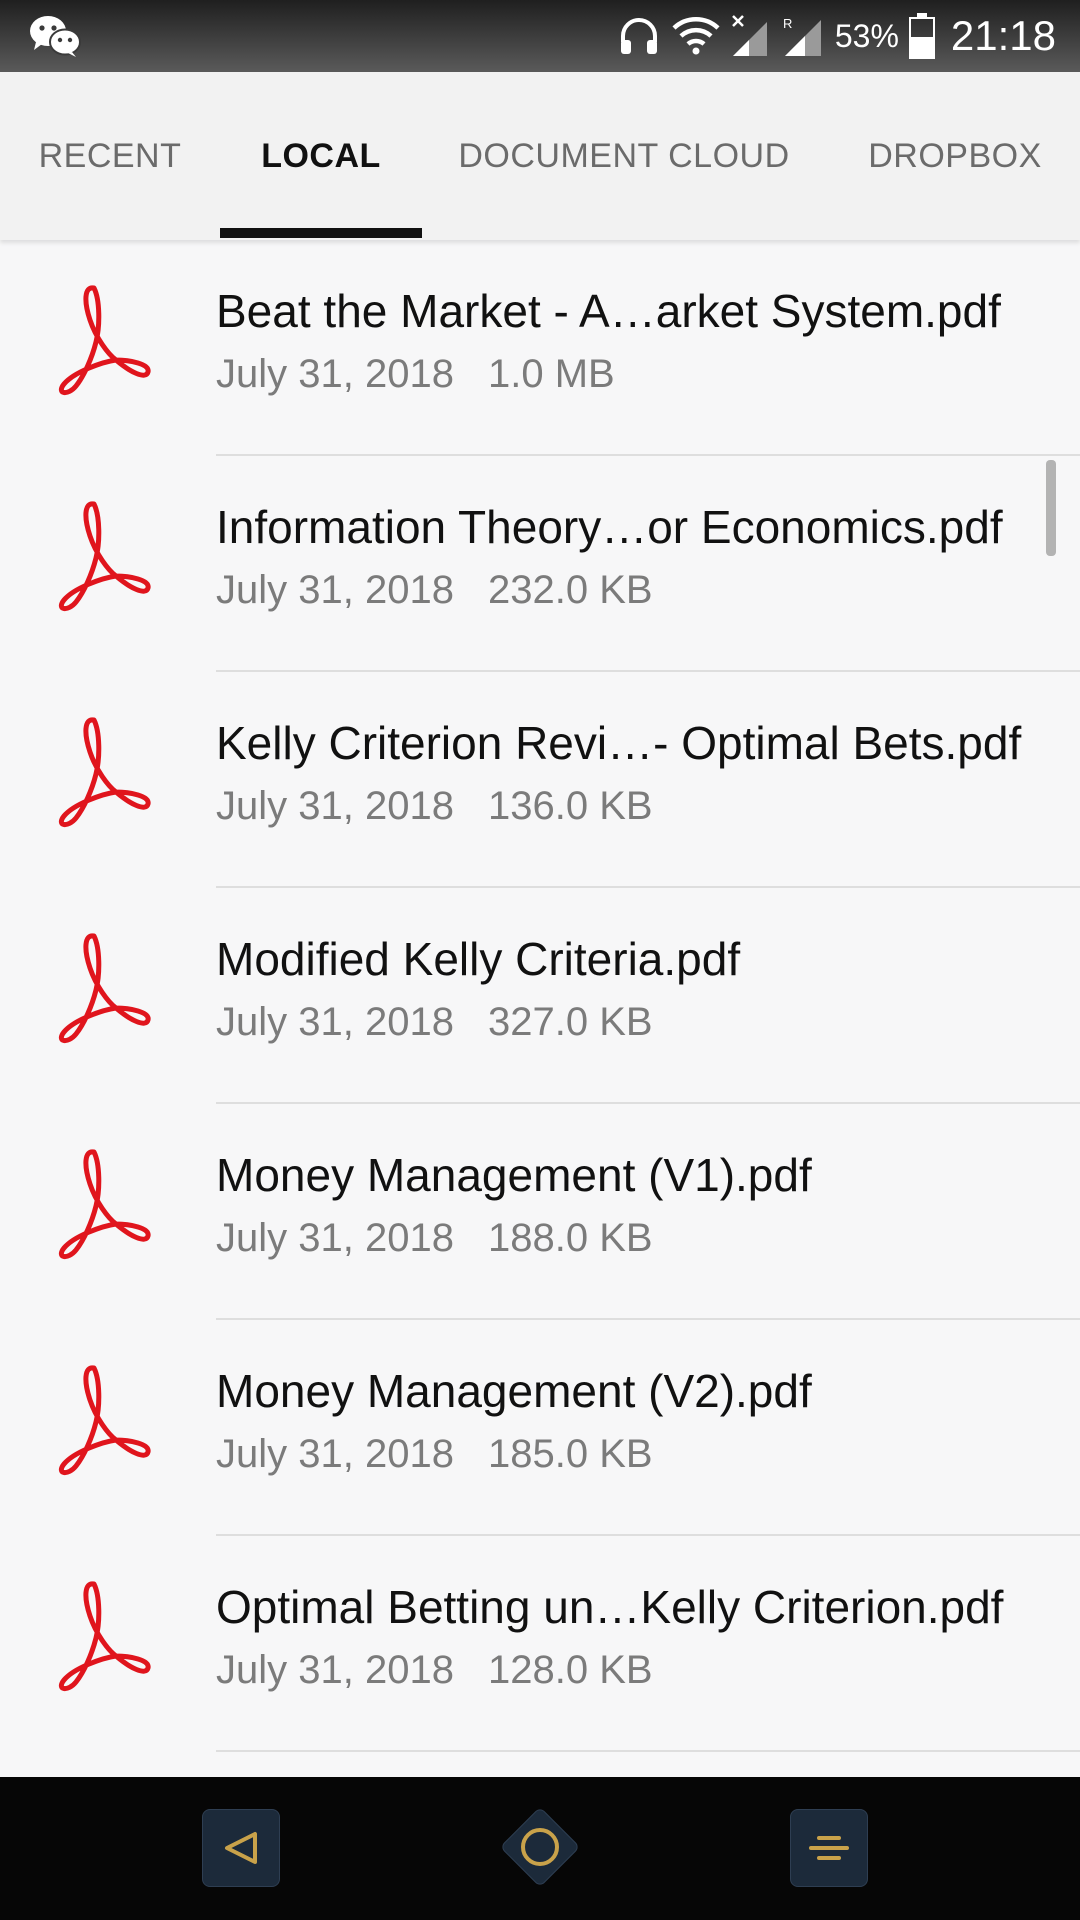 The height and width of the screenshot is (1920, 1080). I want to click on battery-percent: 53%, so click(866, 35).